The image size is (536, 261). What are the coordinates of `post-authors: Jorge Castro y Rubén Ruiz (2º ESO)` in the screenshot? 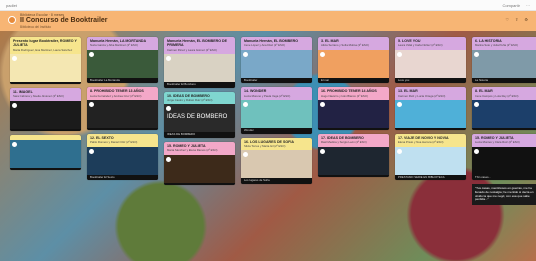 It's located at (190, 99).